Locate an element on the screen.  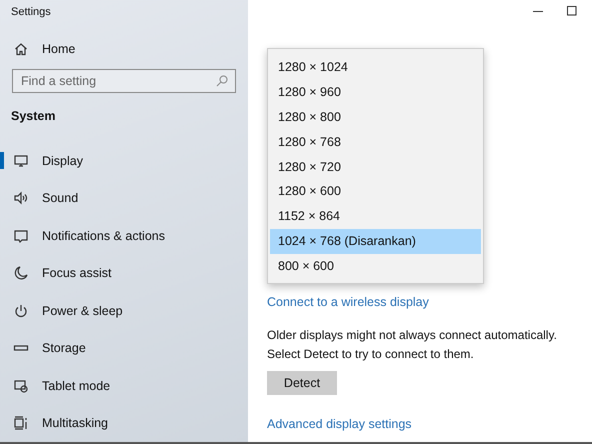
resolution-option: 1280 × 800 is located at coordinates (375, 117).